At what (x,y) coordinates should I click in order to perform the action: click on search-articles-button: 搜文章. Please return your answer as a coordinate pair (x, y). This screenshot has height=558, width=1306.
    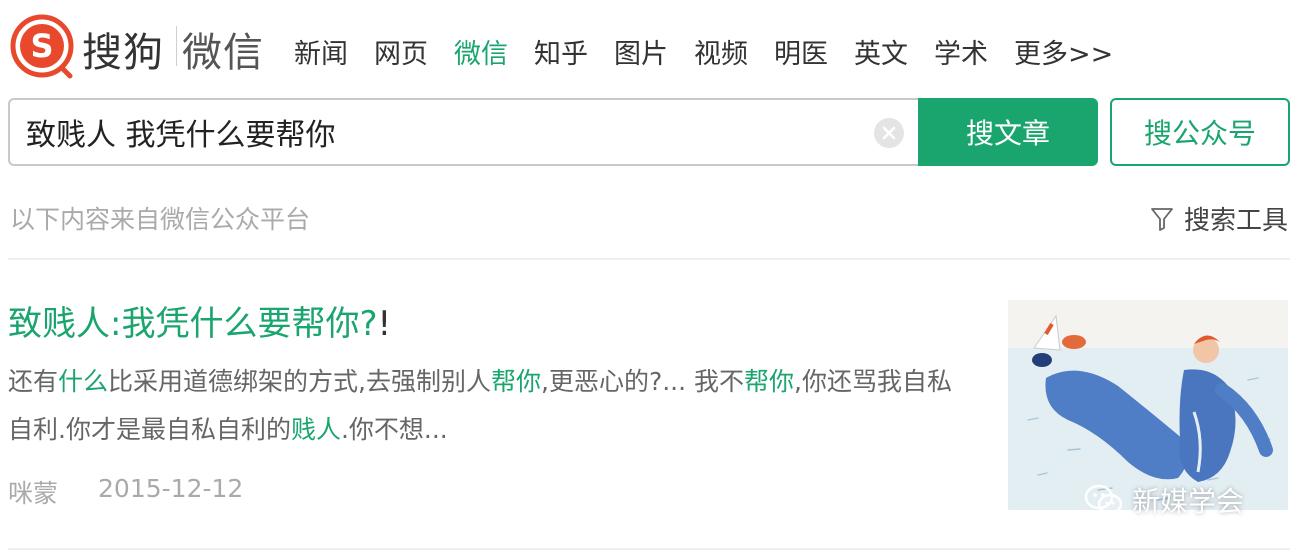
    Looking at the image, I should click on (1008, 132).